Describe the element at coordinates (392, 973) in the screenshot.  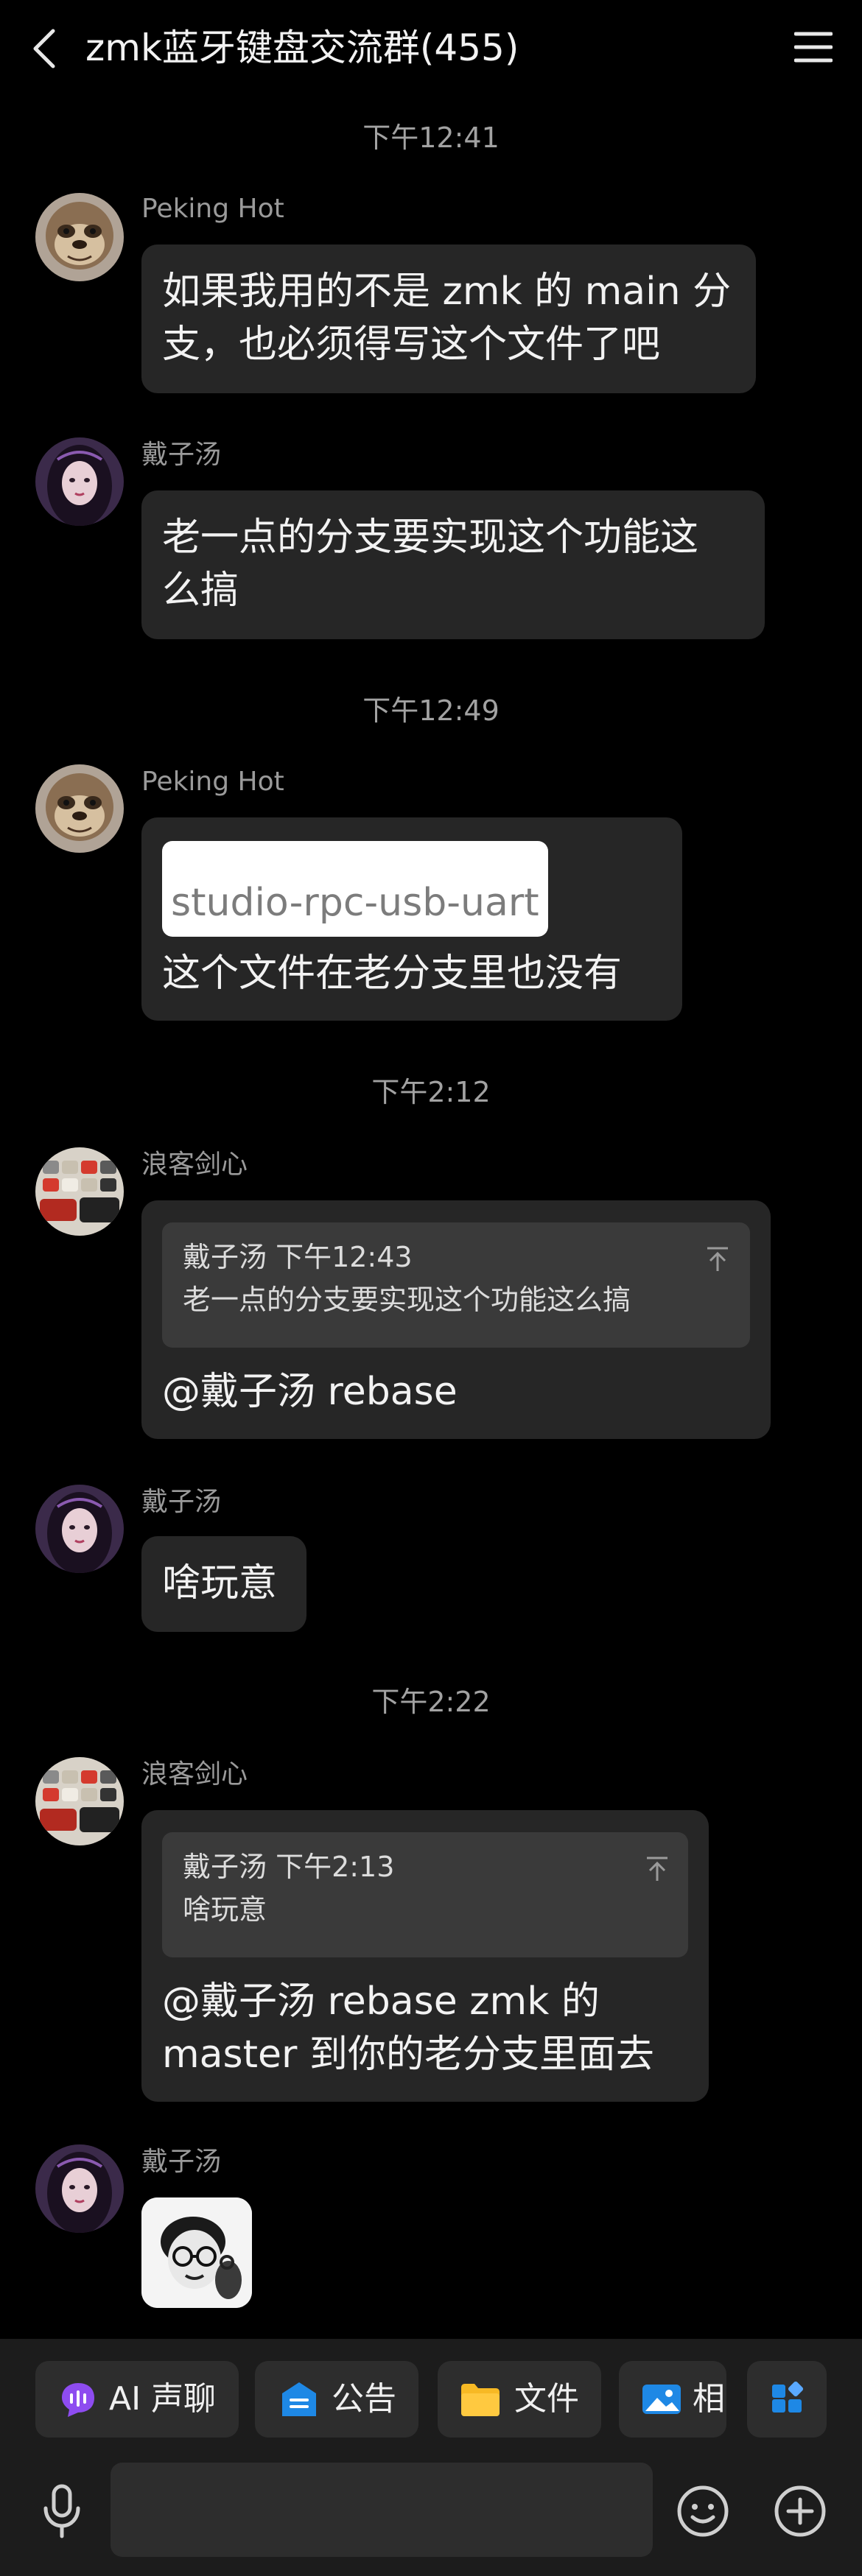
I see `message-text: 这个文件在老分支里也没有` at that location.